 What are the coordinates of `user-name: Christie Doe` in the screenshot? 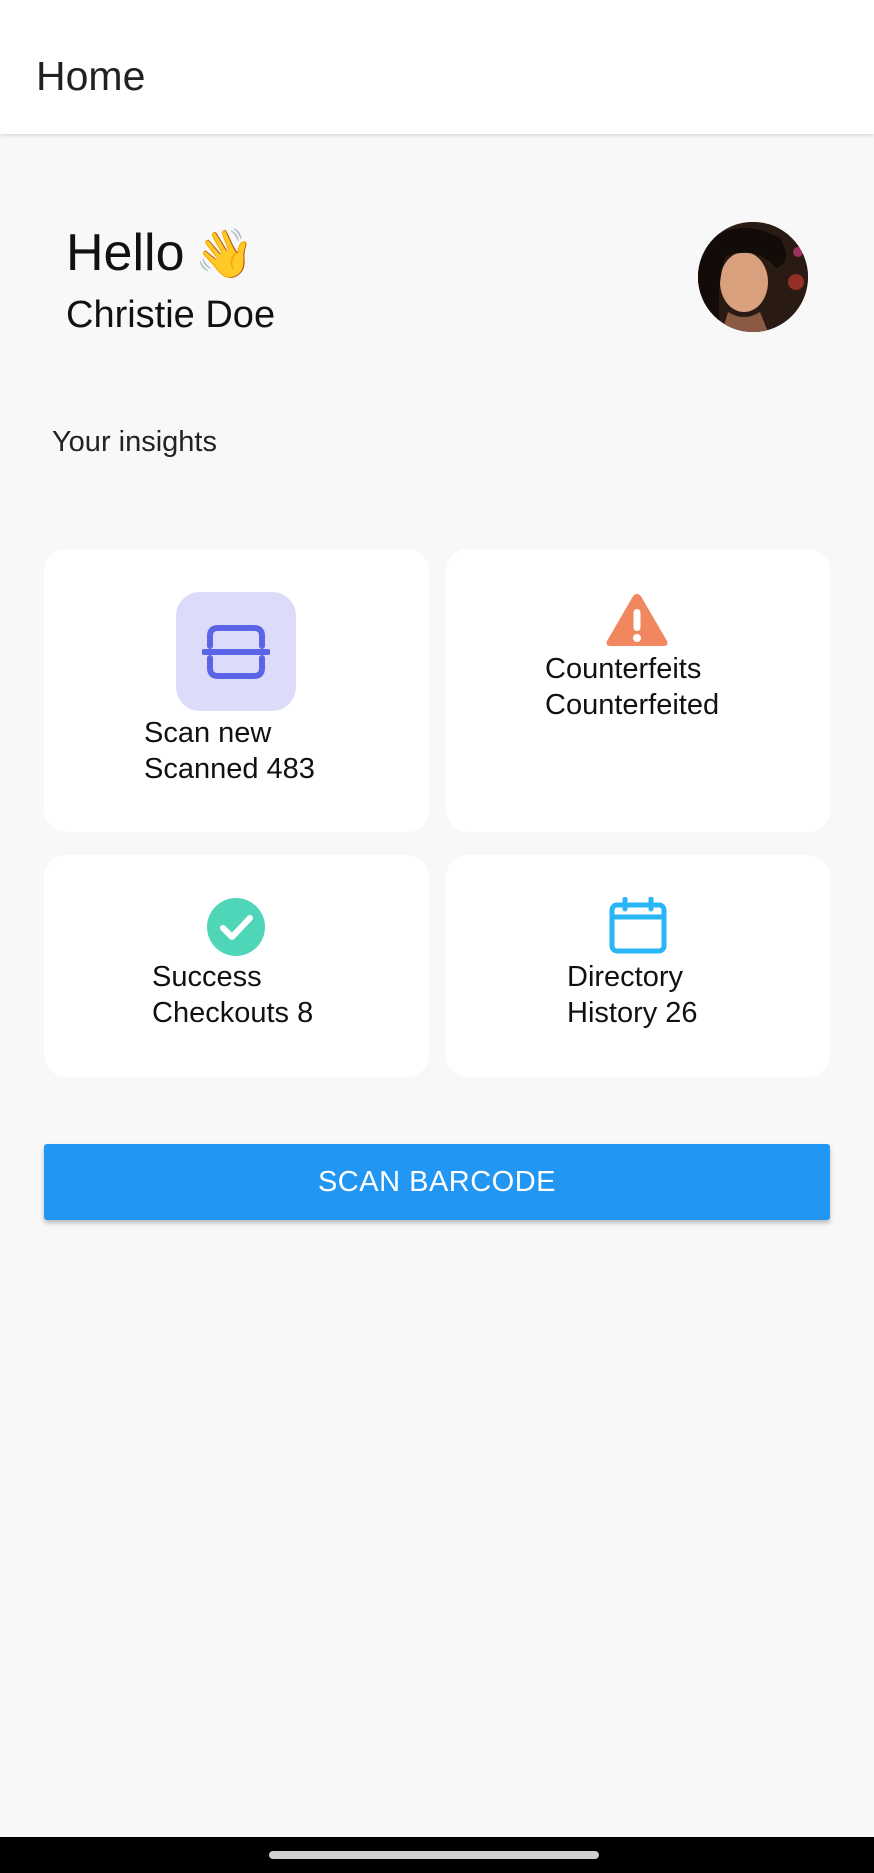 It's located at (171, 315).